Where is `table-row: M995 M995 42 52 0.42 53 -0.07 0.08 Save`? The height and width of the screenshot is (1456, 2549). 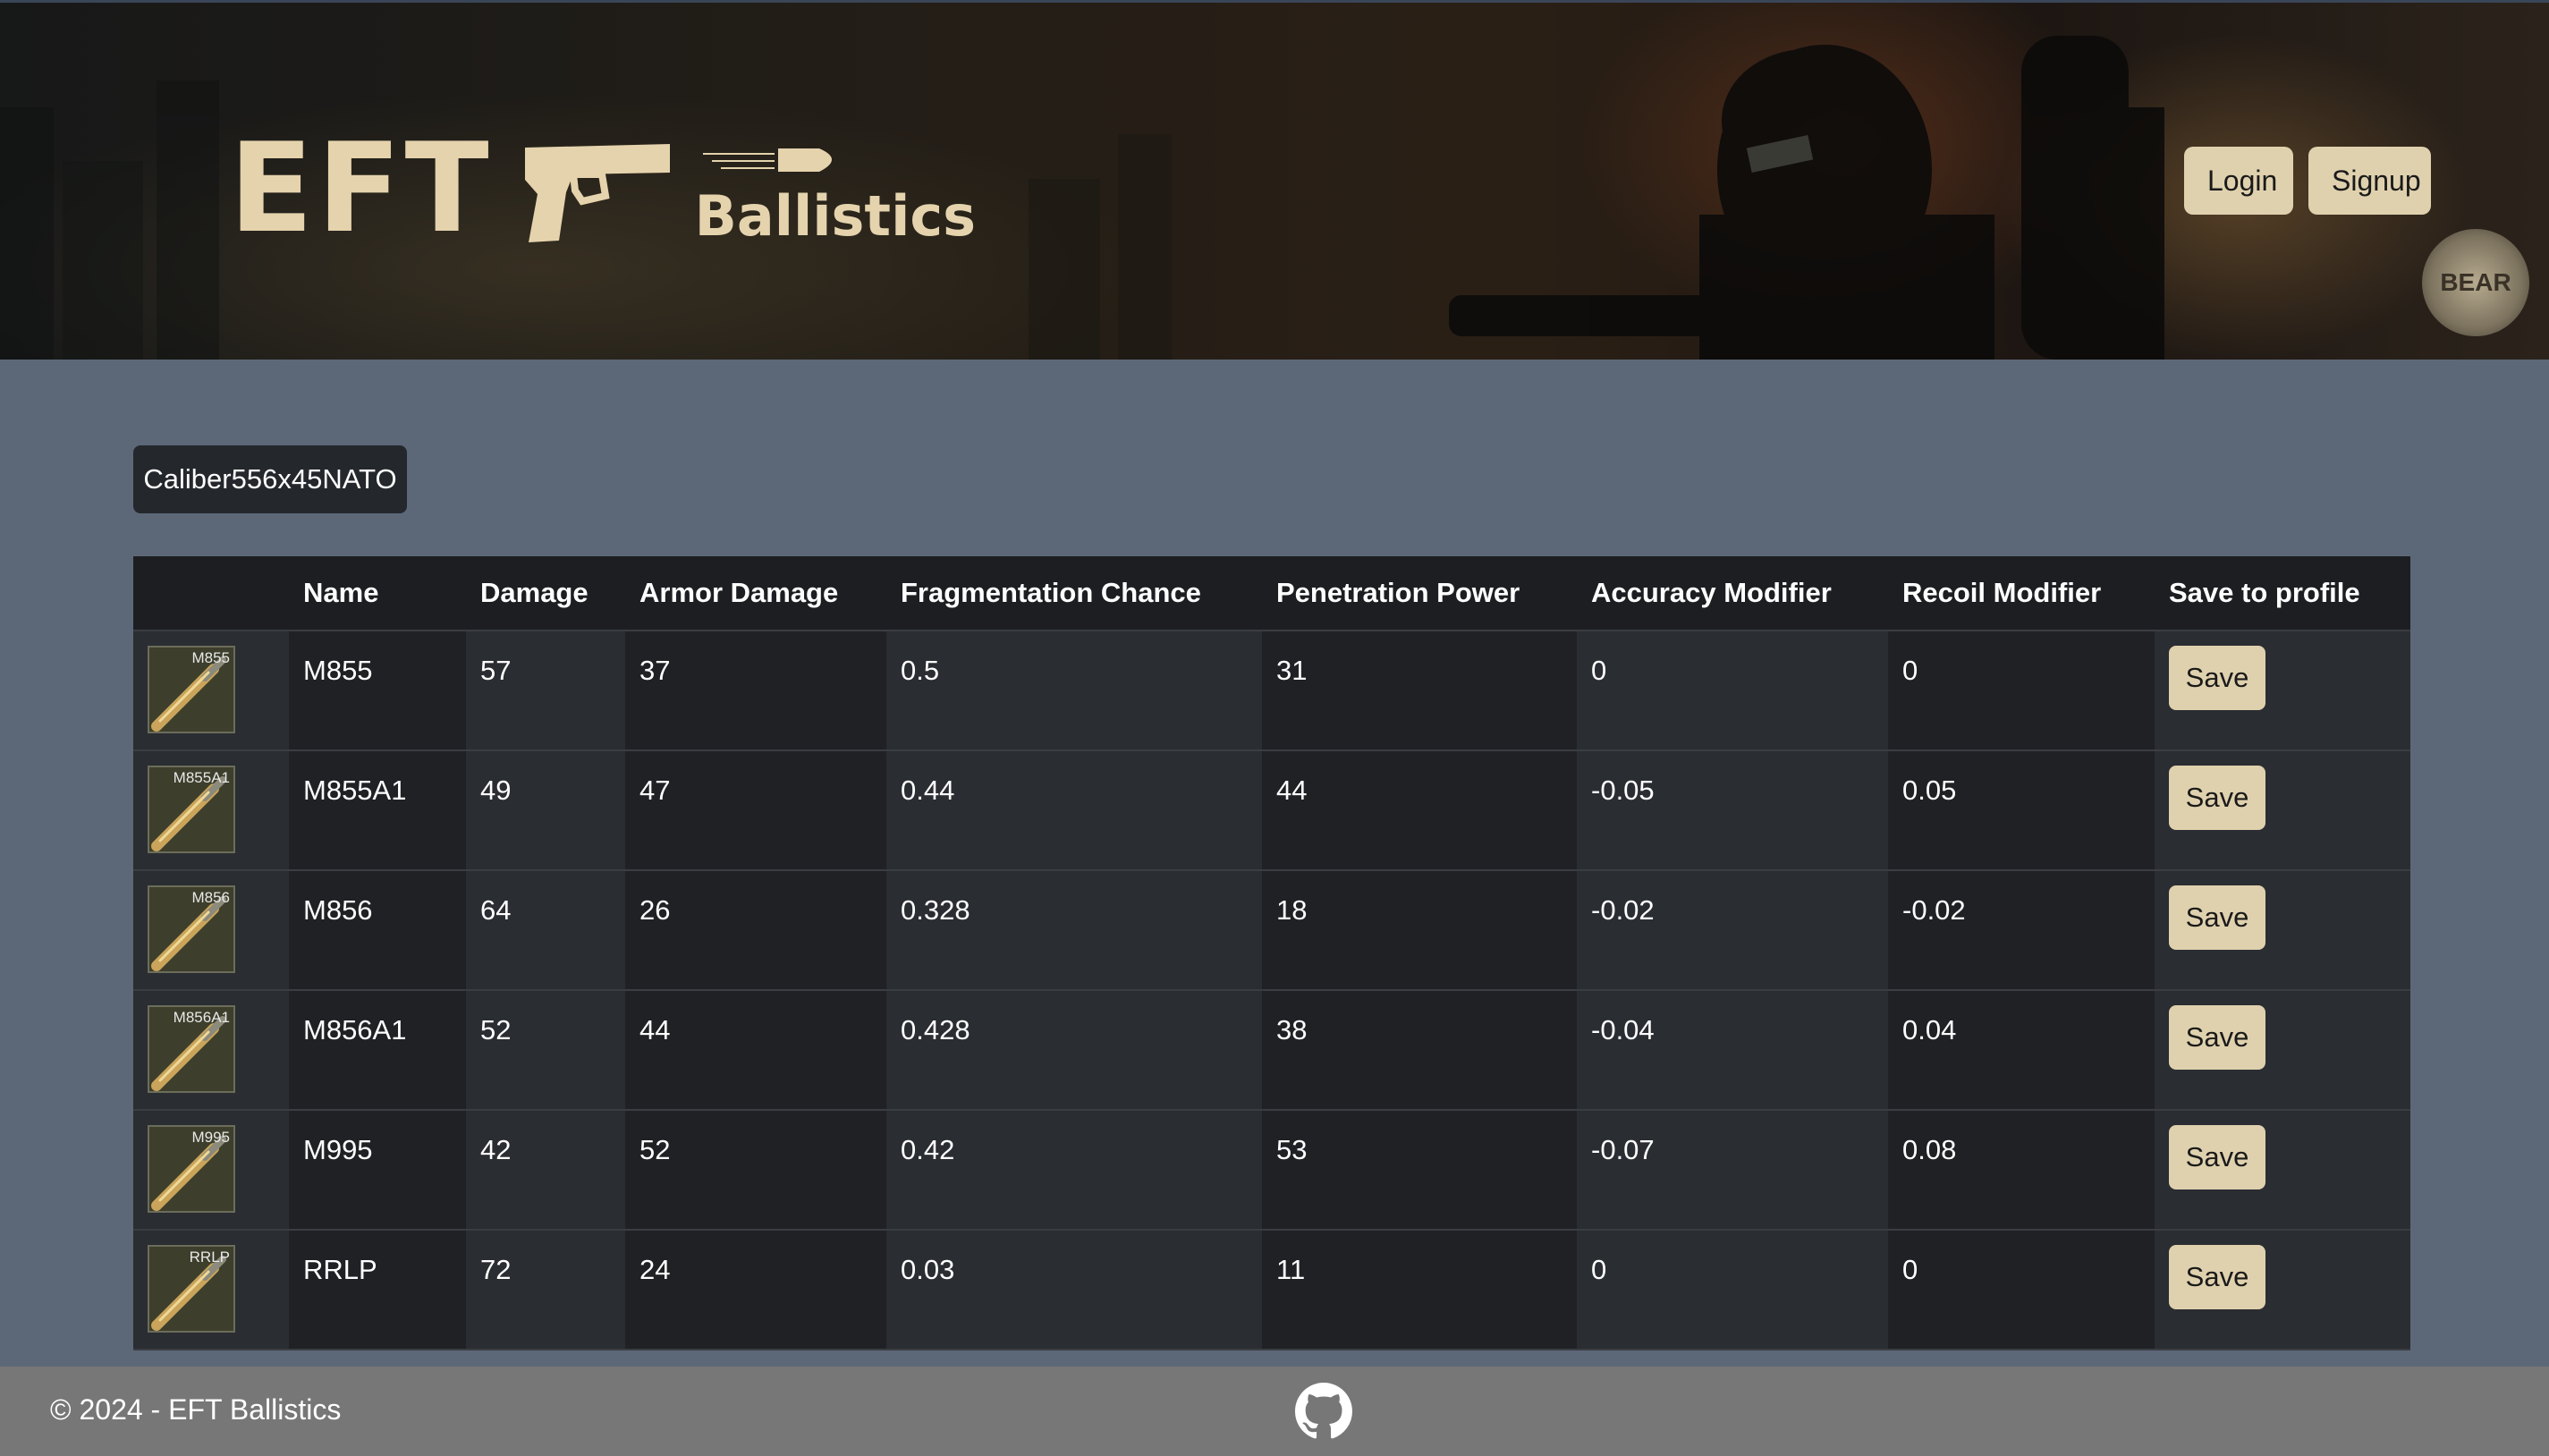
table-row: M995 M995 42 52 0.42 53 -0.07 0.08 Save is located at coordinates (1271, 1170).